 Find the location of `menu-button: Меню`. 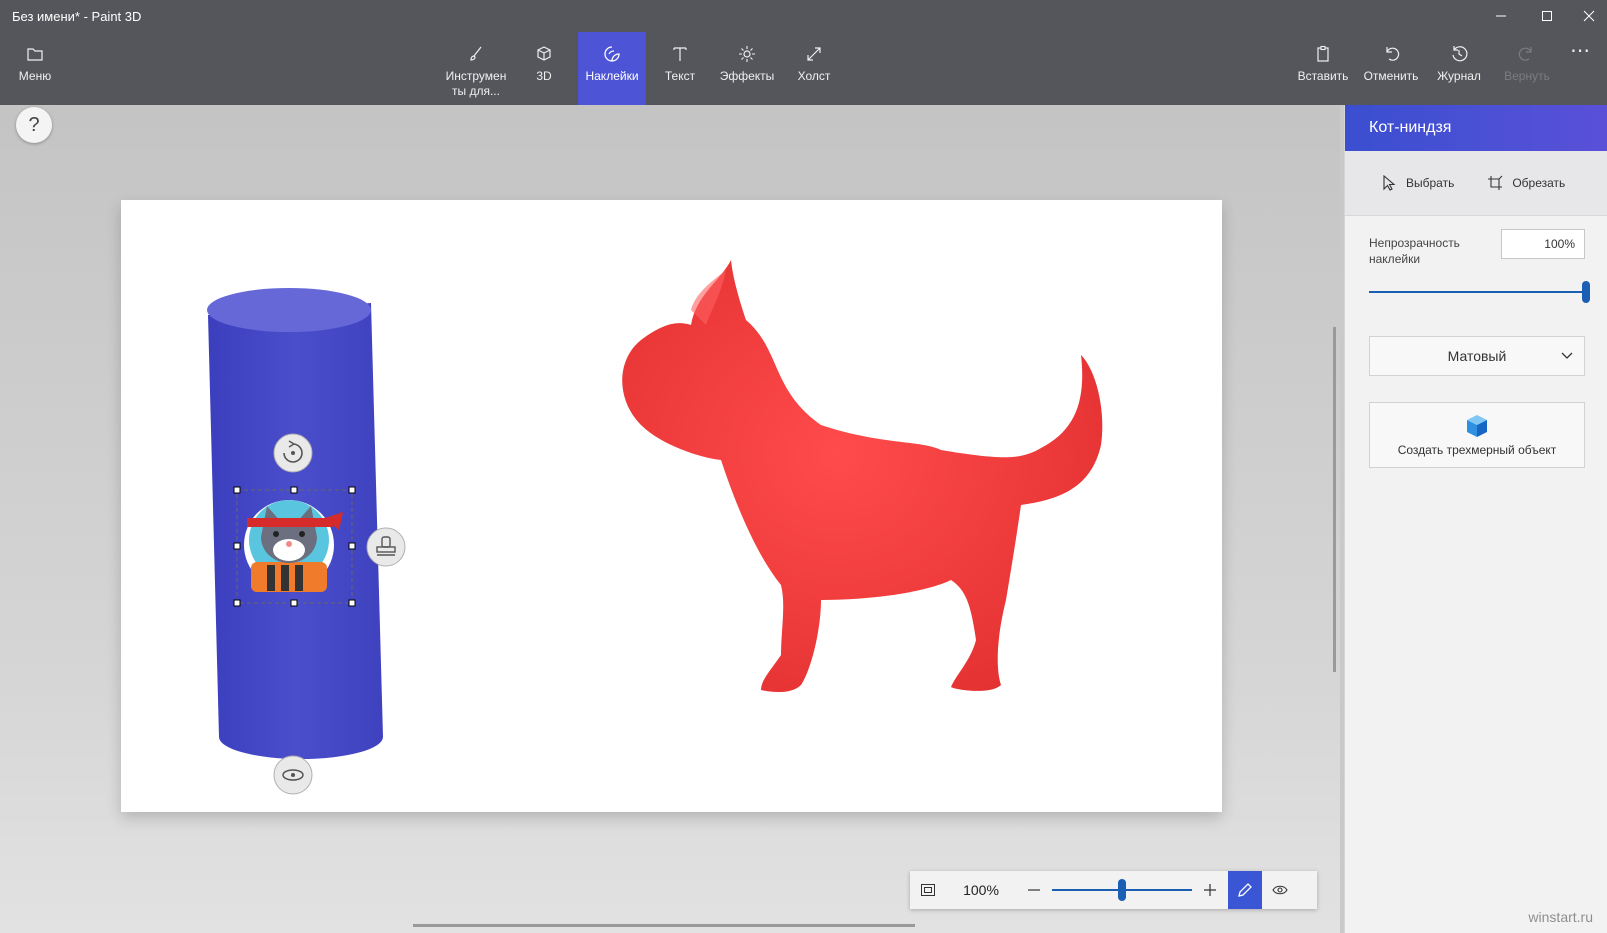

menu-button: Меню is located at coordinates (35, 68).